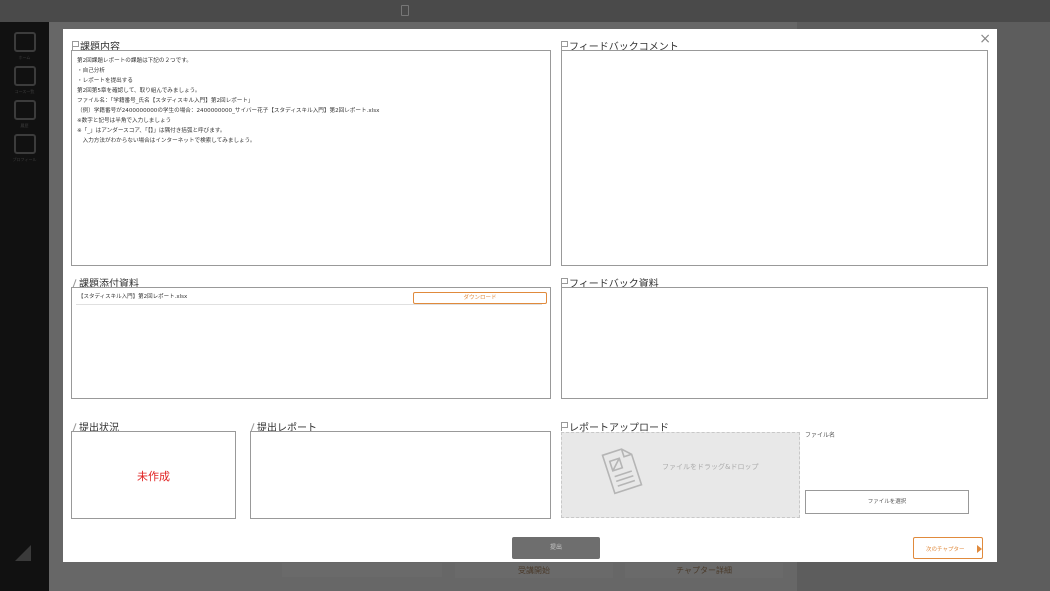  What do you see at coordinates (151, 131) in the screenshot?
I see `task-line: ※「_」はアンダースコア、「【】」は隅付き括弧と呼びます。` at bounding box center [151, 131].